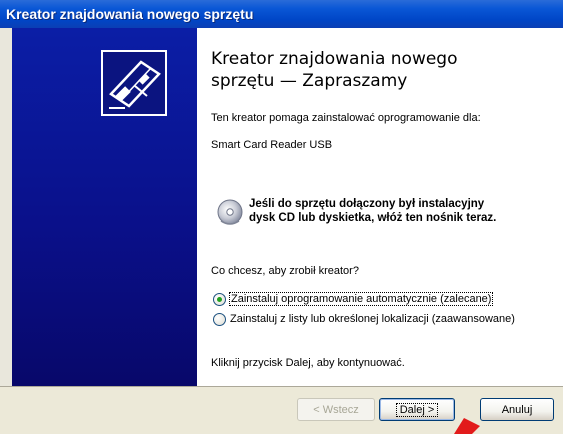  What do you see at coordinates (334, 59) in the screenshot?
I see `page-title-line1: Kreator znajdowania nowego` at bounding box center [334, 59].